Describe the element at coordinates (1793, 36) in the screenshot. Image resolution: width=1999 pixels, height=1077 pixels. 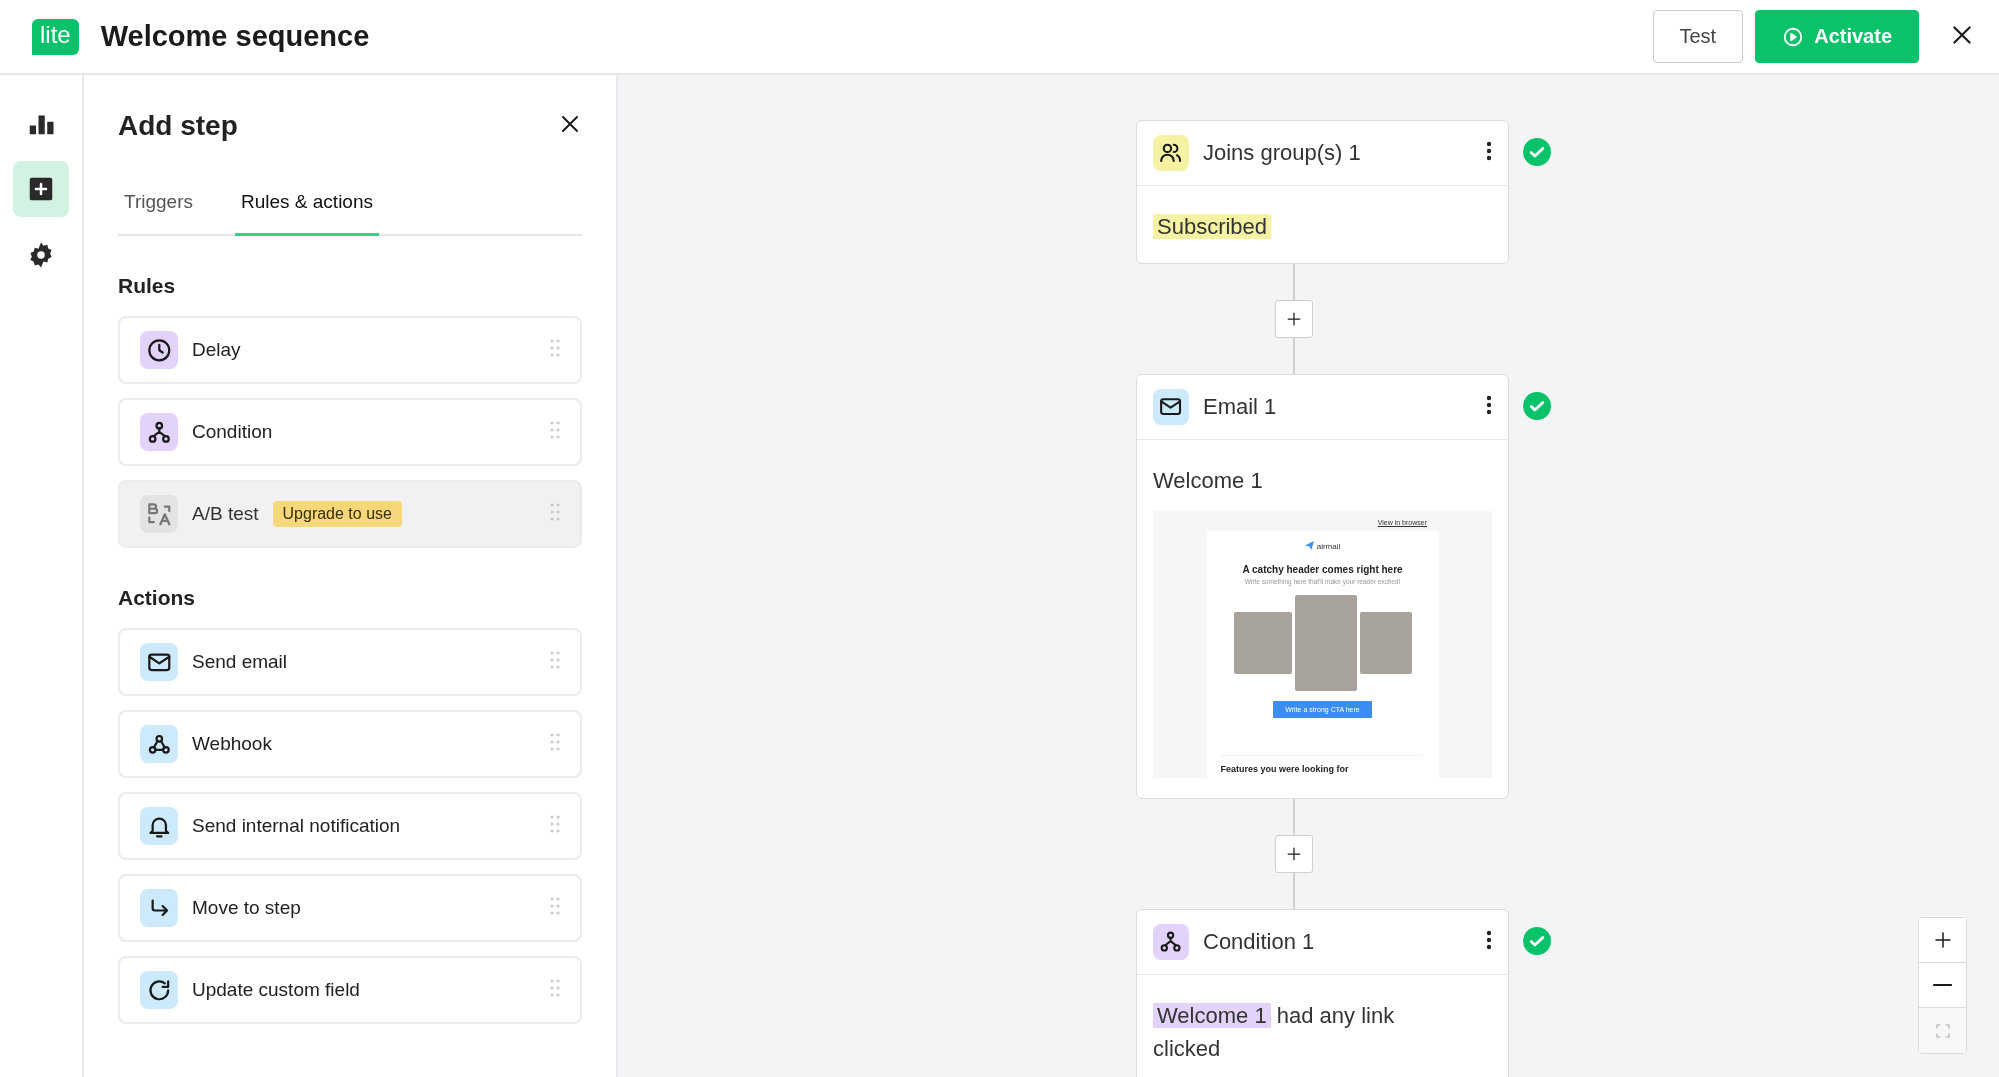
I see `play-icon` at that location.